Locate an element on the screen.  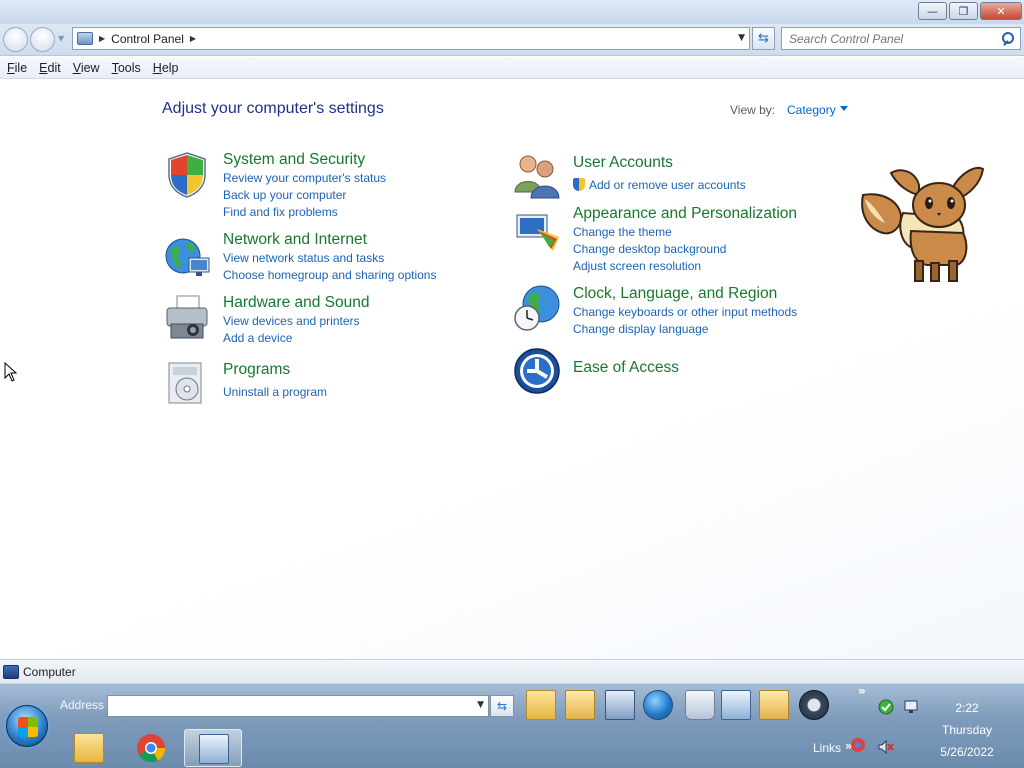
user-accounts-icon is located at coordinates (537, 176).